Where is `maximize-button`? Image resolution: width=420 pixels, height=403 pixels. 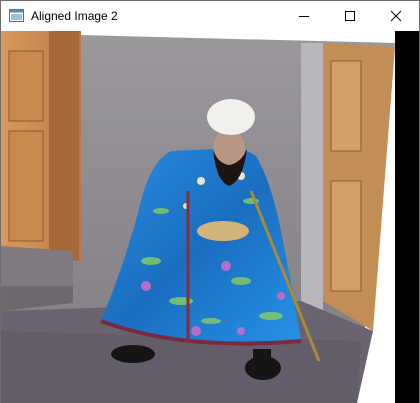 maximize-button is located at coordinates (350, 16).